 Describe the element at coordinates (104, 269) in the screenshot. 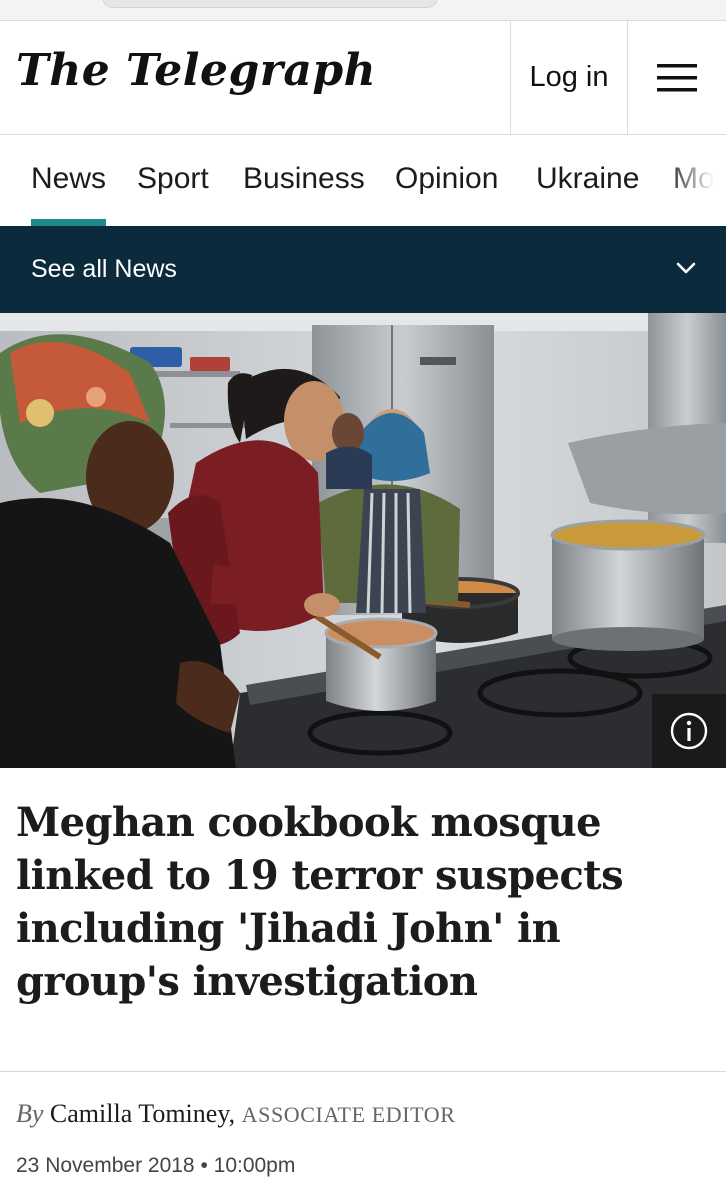

I see `see-all-news-label: See all News` at that location.